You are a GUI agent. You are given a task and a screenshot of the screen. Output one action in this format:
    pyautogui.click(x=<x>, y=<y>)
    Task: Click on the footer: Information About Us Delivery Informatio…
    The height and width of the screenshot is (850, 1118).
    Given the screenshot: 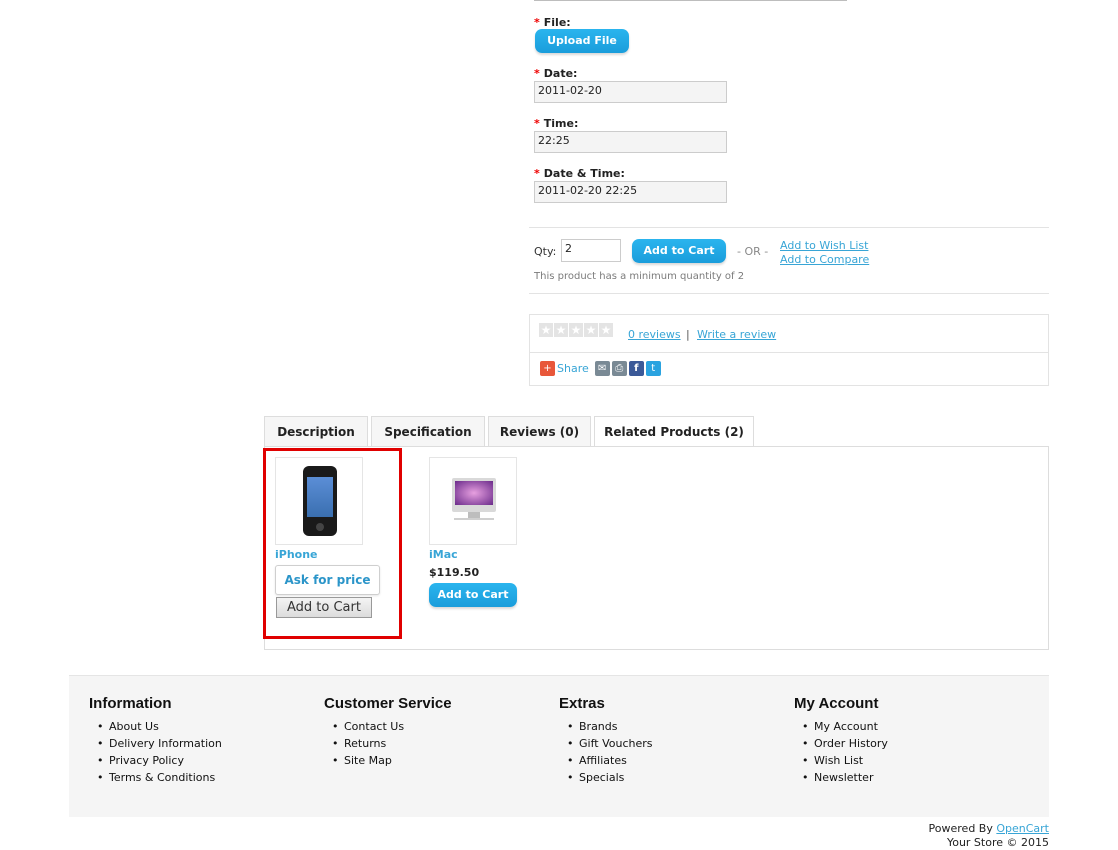 What is the action you would take?
    pyautogui.click(x=559, y=746)
    